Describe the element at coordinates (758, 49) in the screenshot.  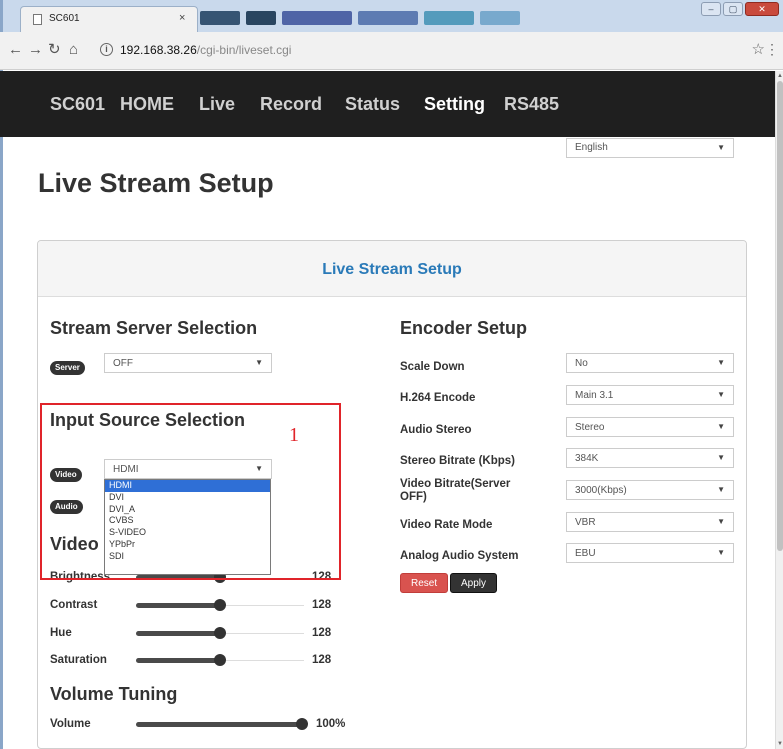
I see `bookmark-star-icon: ☆` at that location.